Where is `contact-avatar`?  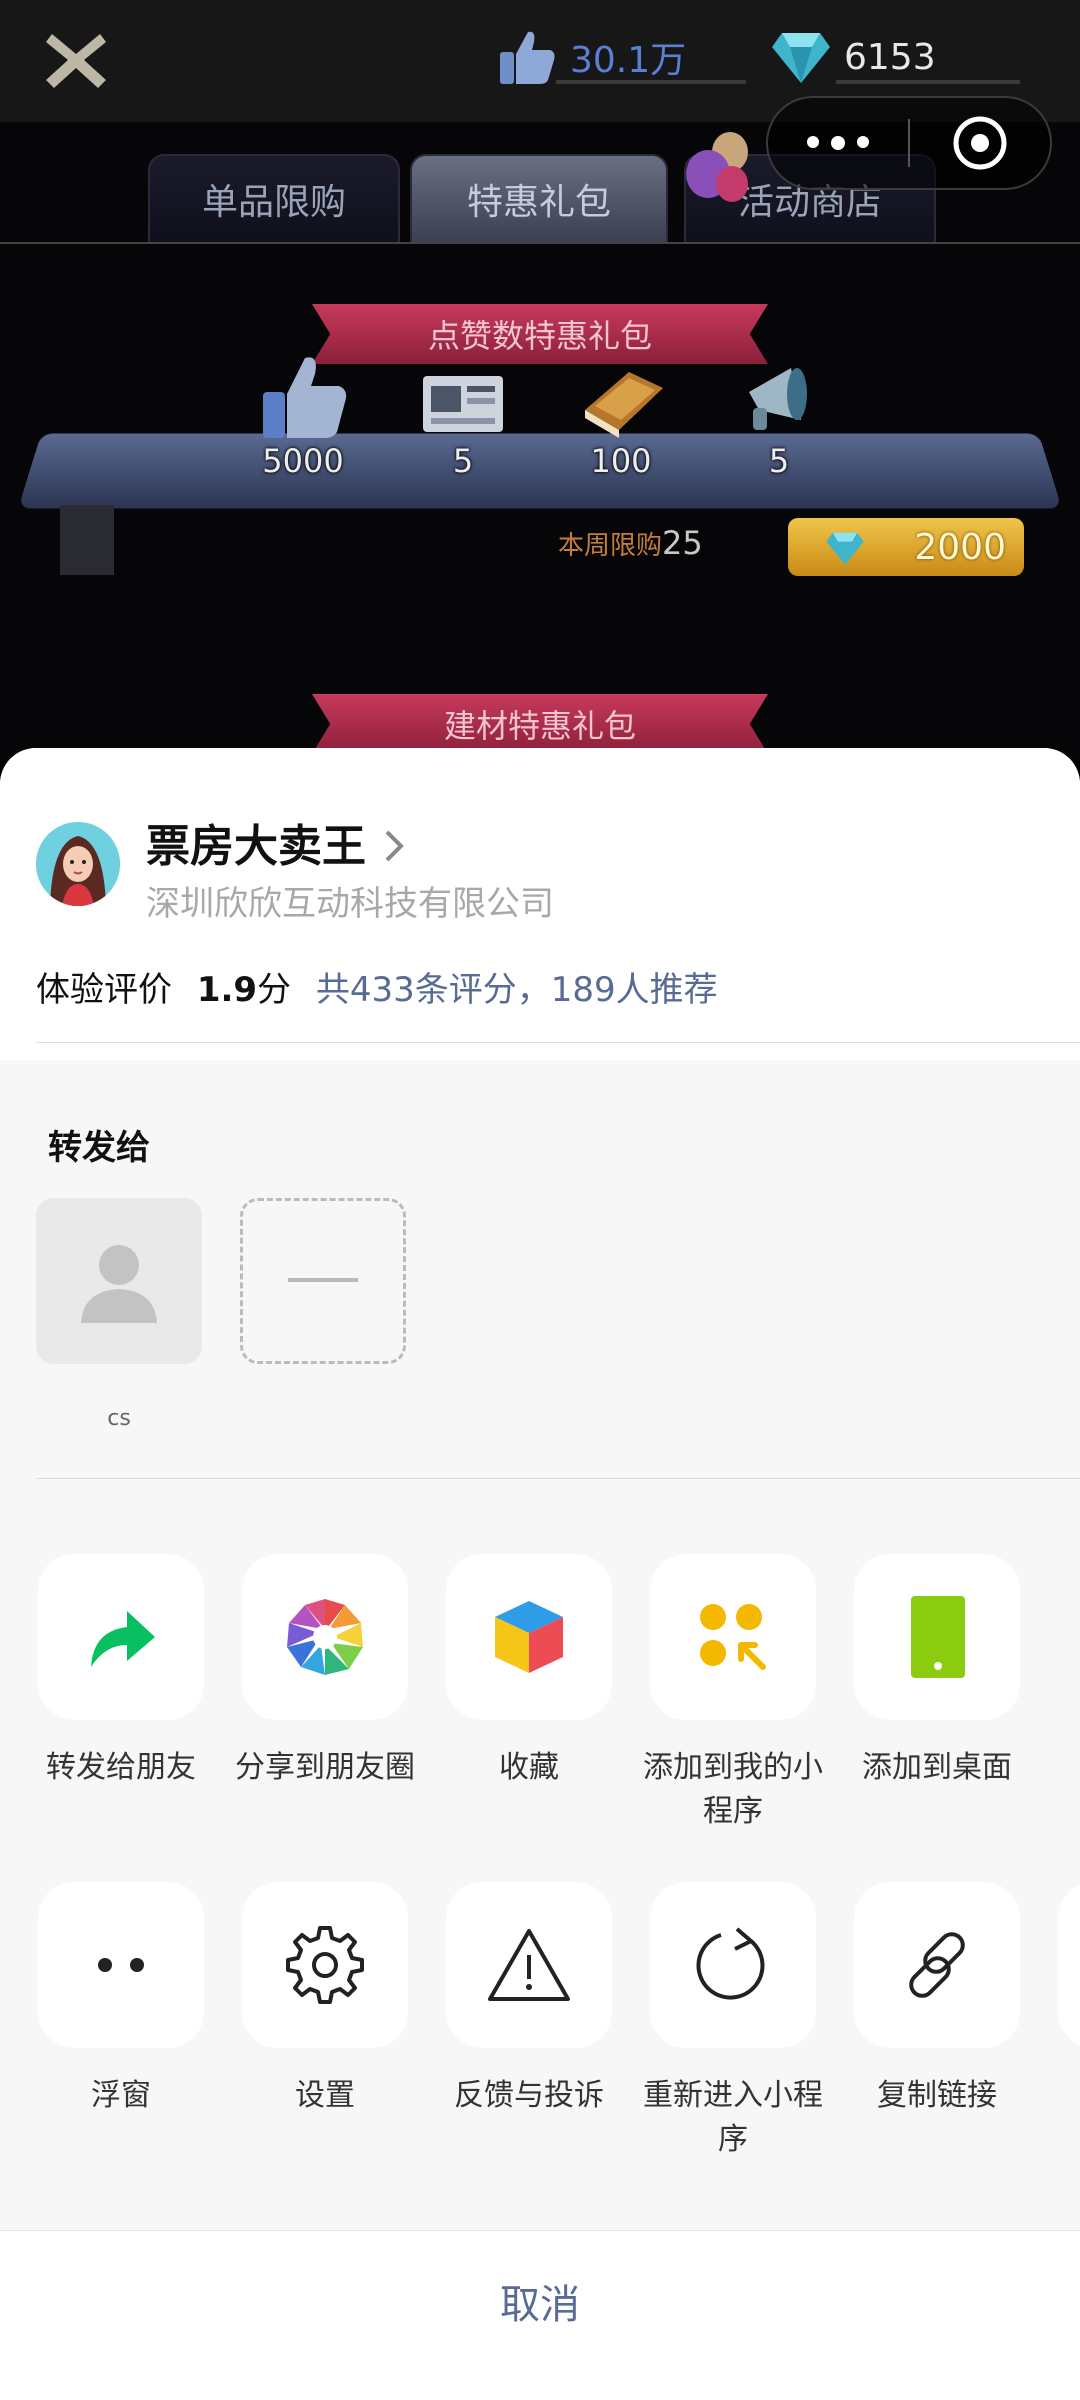
contact-avatar is located at coordinates (119, 1281).